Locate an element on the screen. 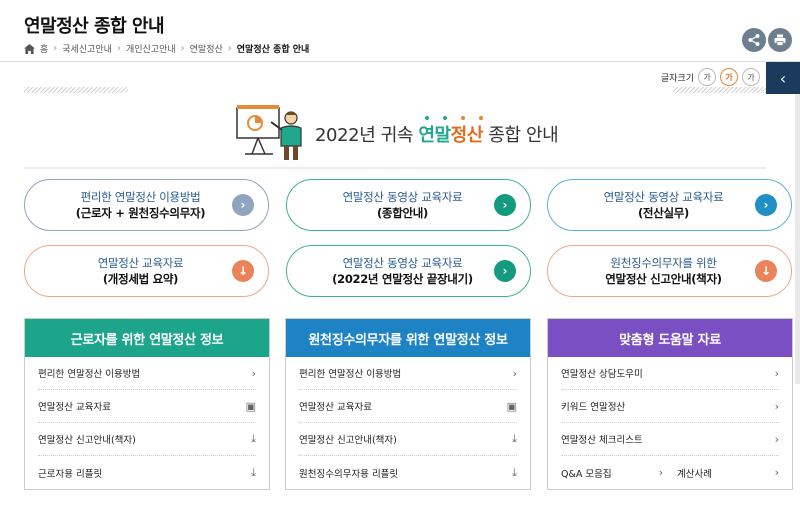 The width and height of the screenshot is (800, 507). presenter-icon is located at coordinates (269, 132).